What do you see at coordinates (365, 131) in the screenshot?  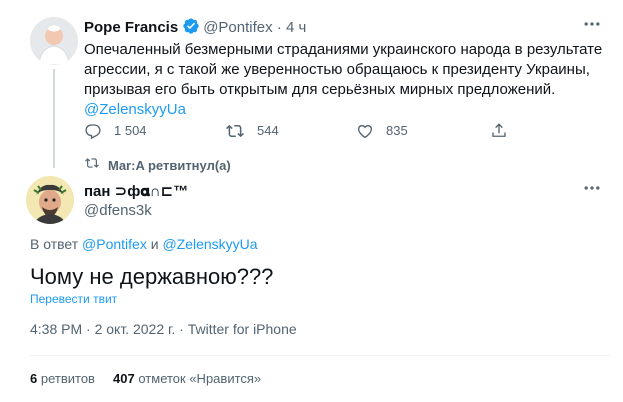 I see `heart-icon` at bounding box center [365, 131].